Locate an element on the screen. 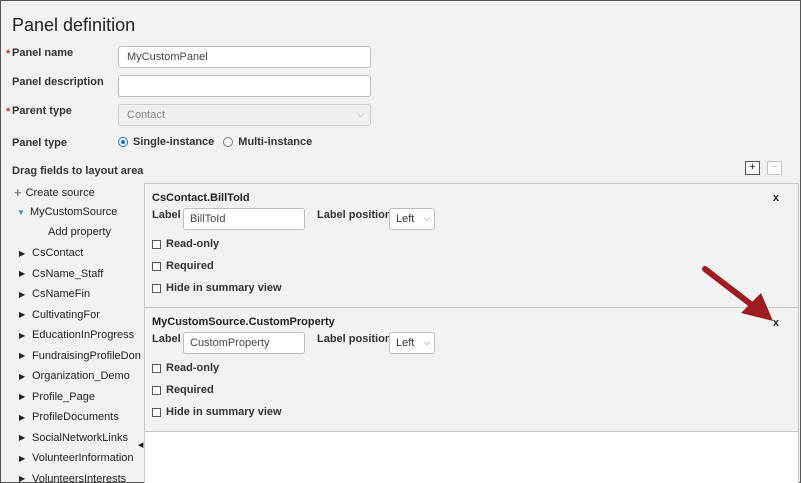 The image size is (801, 483). parent-type-select: Contact ⌵ is located at coordinates (244, 115).